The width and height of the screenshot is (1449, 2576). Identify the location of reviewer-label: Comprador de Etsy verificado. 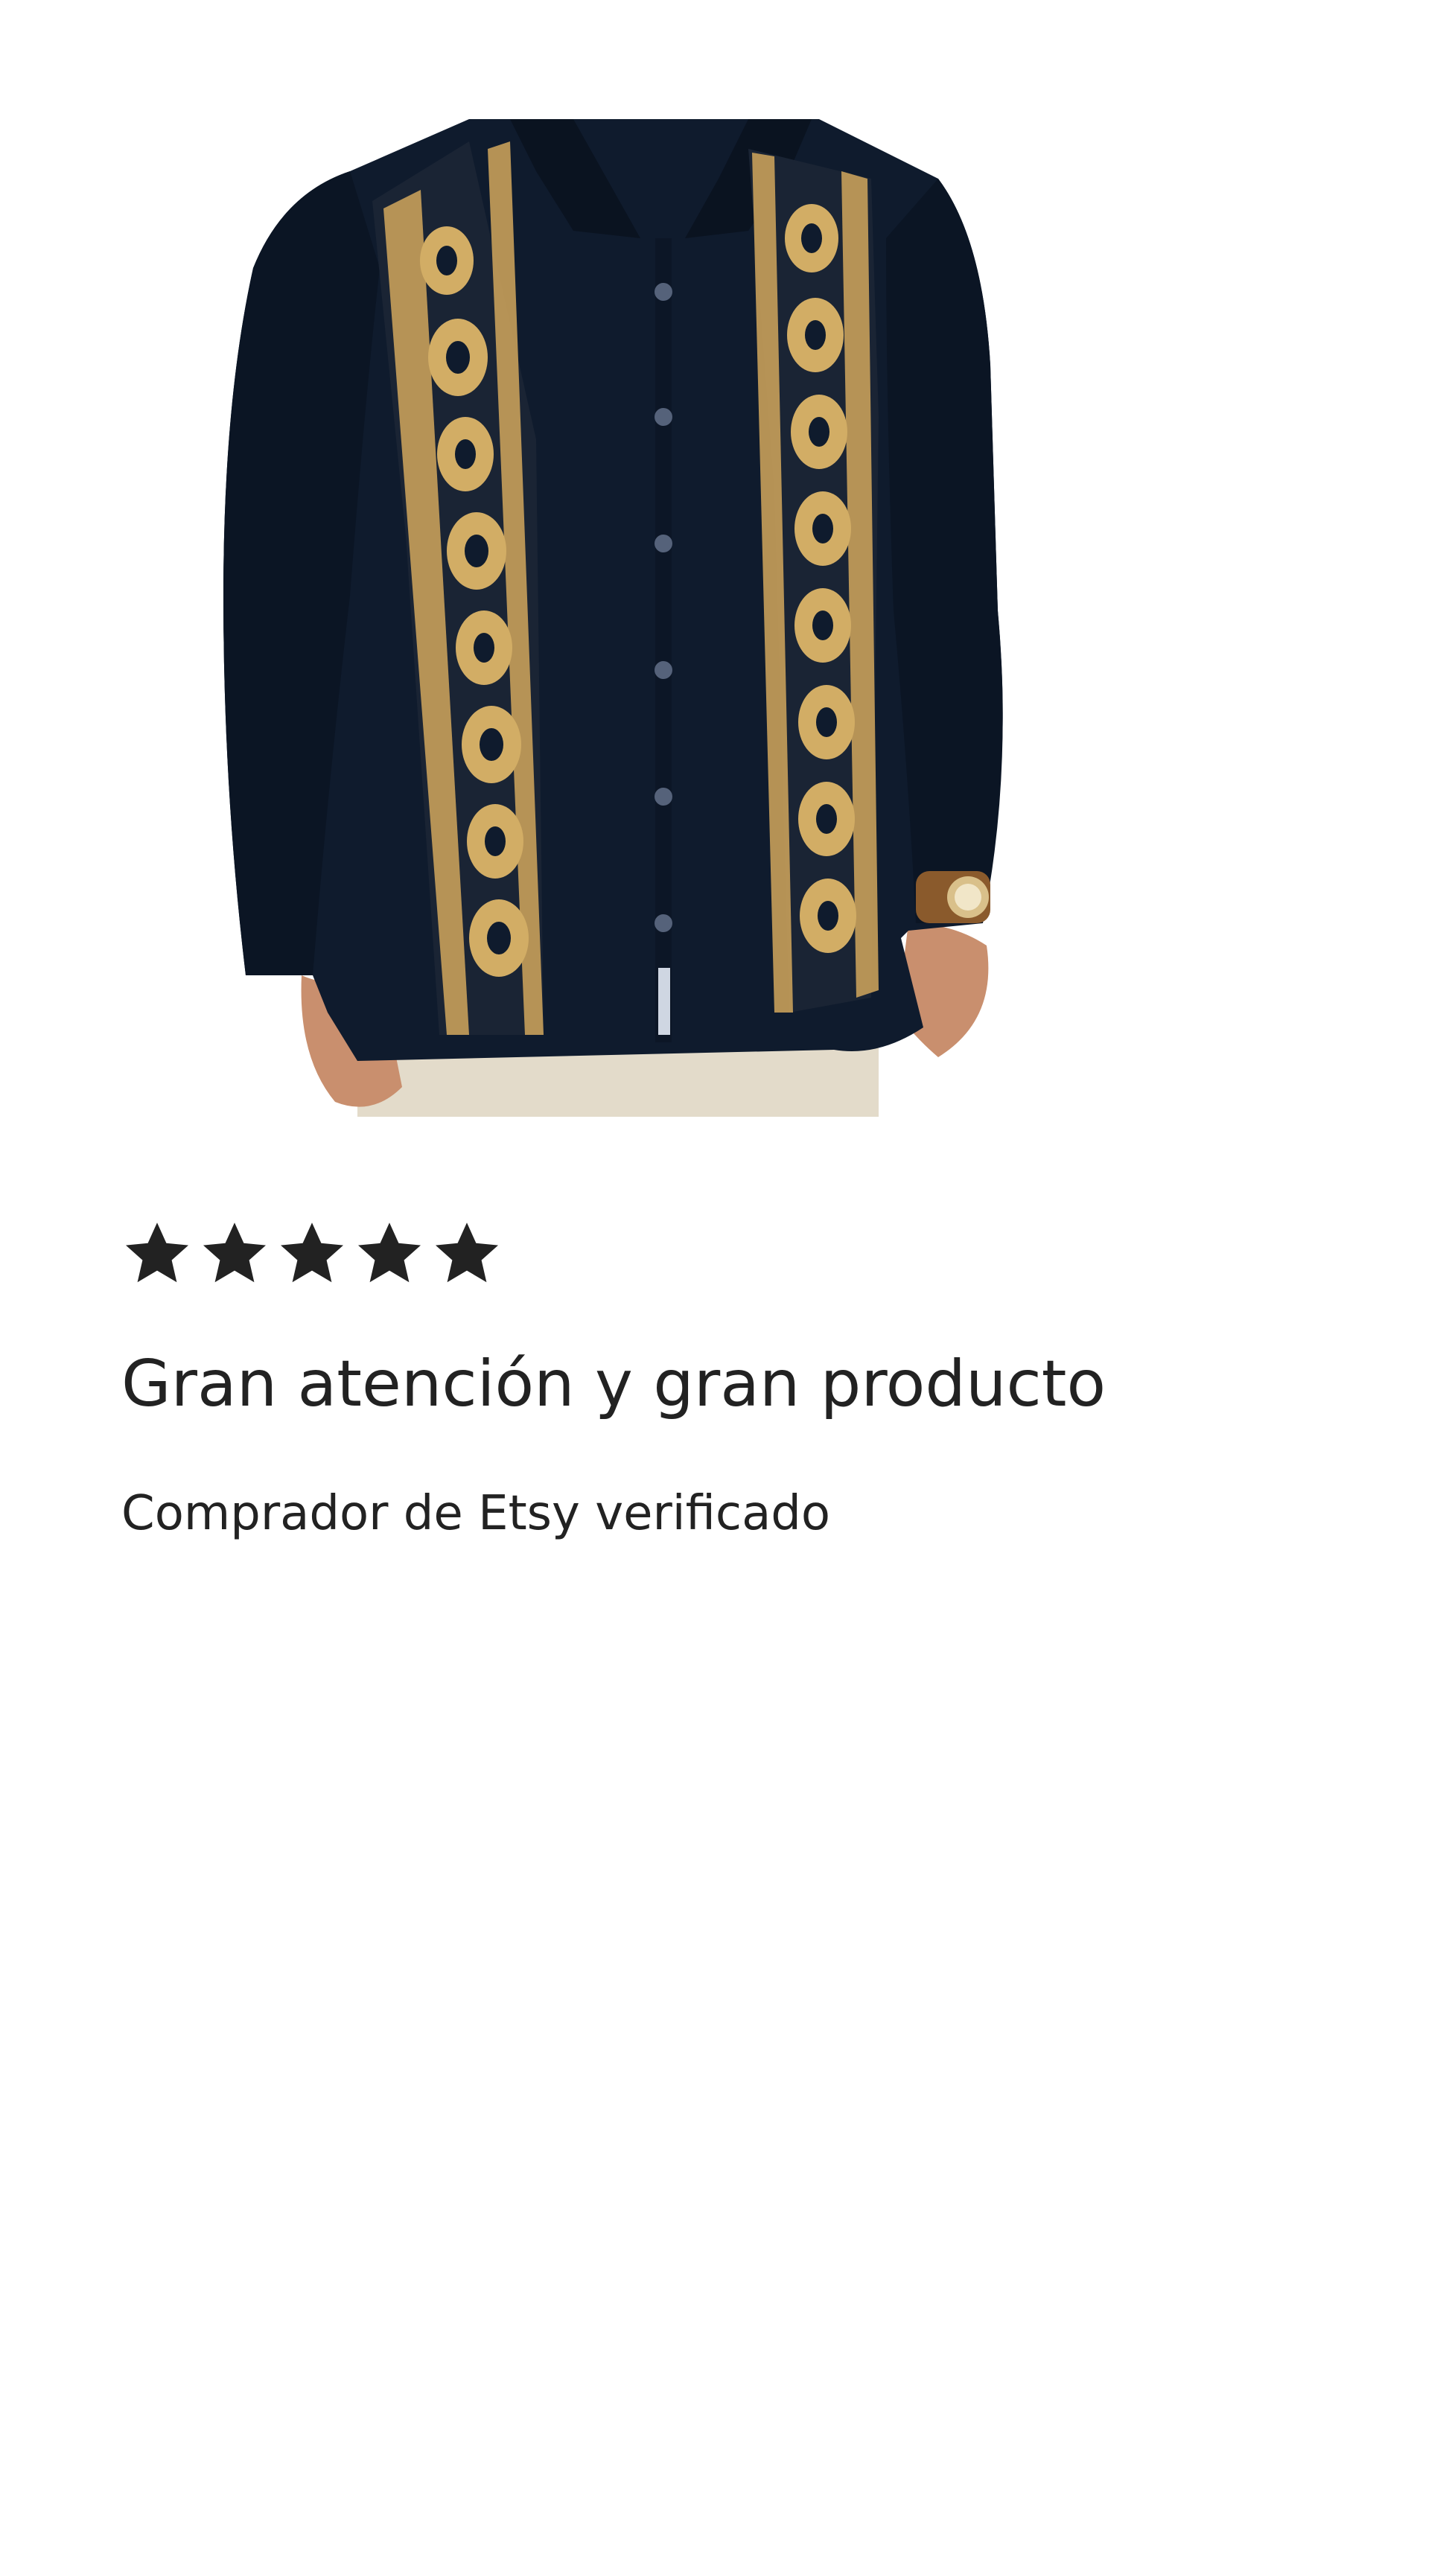
(476, 1513).